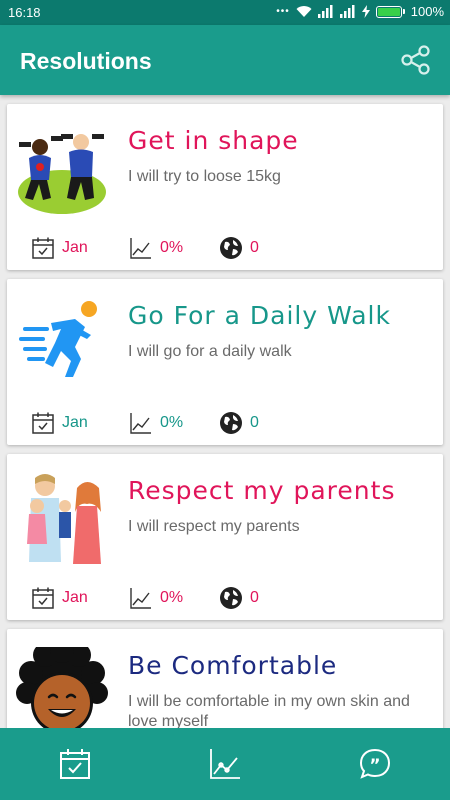 Image resolution: width=450 pixels, height=800 pixels. Describe the element at coordinates (214, 526) in the screenshot. I see `resolution-description: I will respect my parents` at that location.